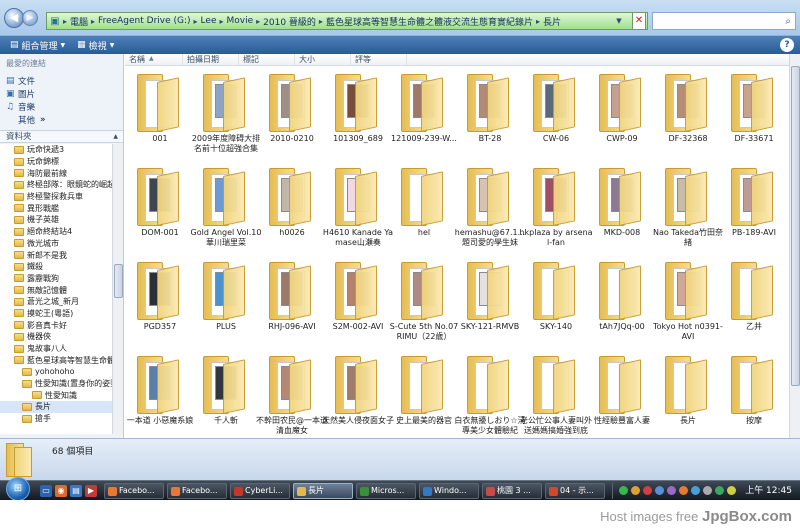  What do you see at coordinates (683, 490) in the screenshot?
I see `tray-firefox-icon` at bounding box center [683, 490].